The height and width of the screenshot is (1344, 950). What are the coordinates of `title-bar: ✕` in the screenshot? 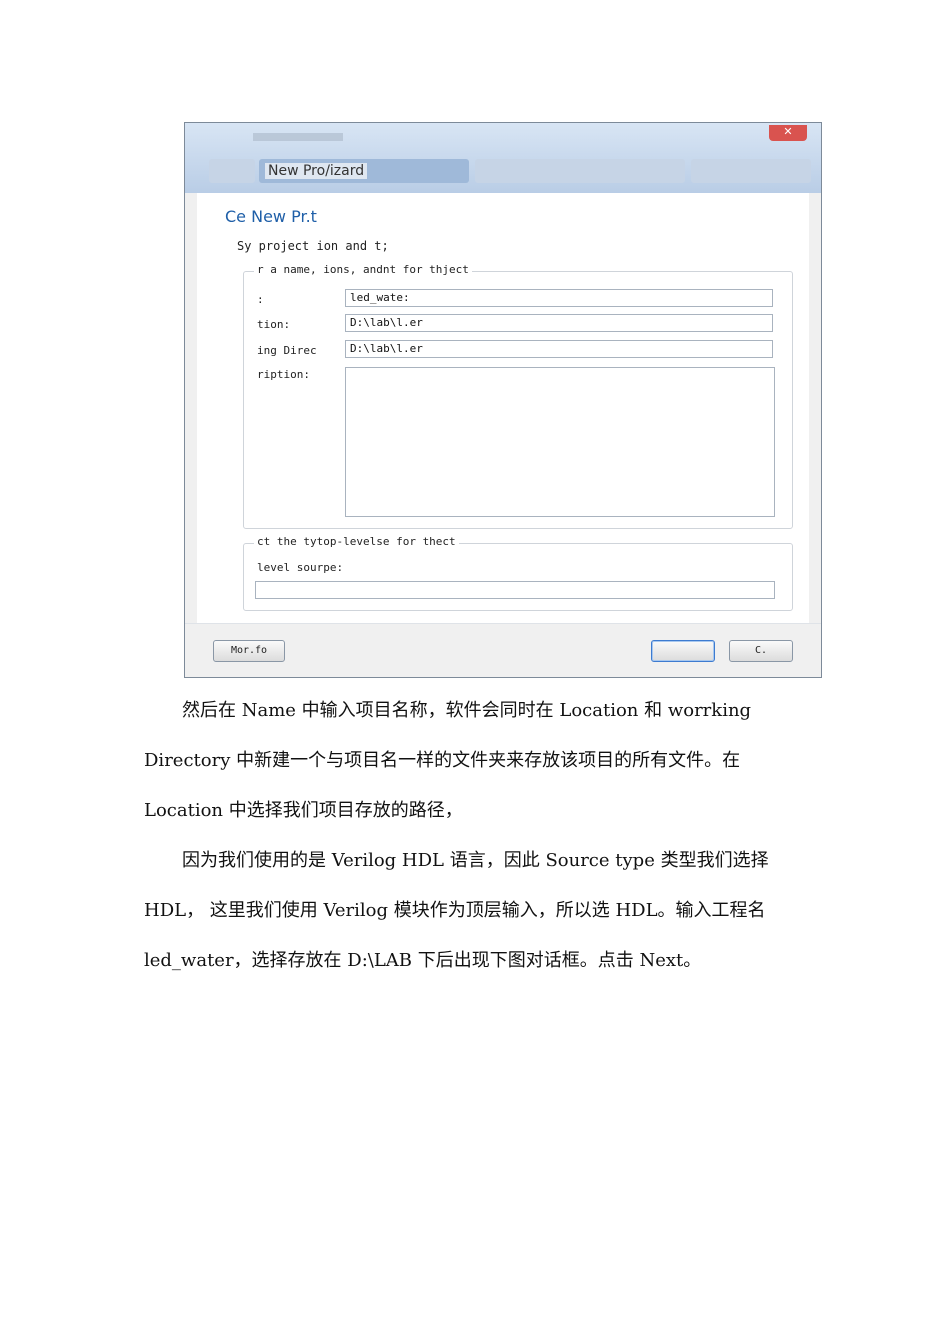 It's located at (503, 158).